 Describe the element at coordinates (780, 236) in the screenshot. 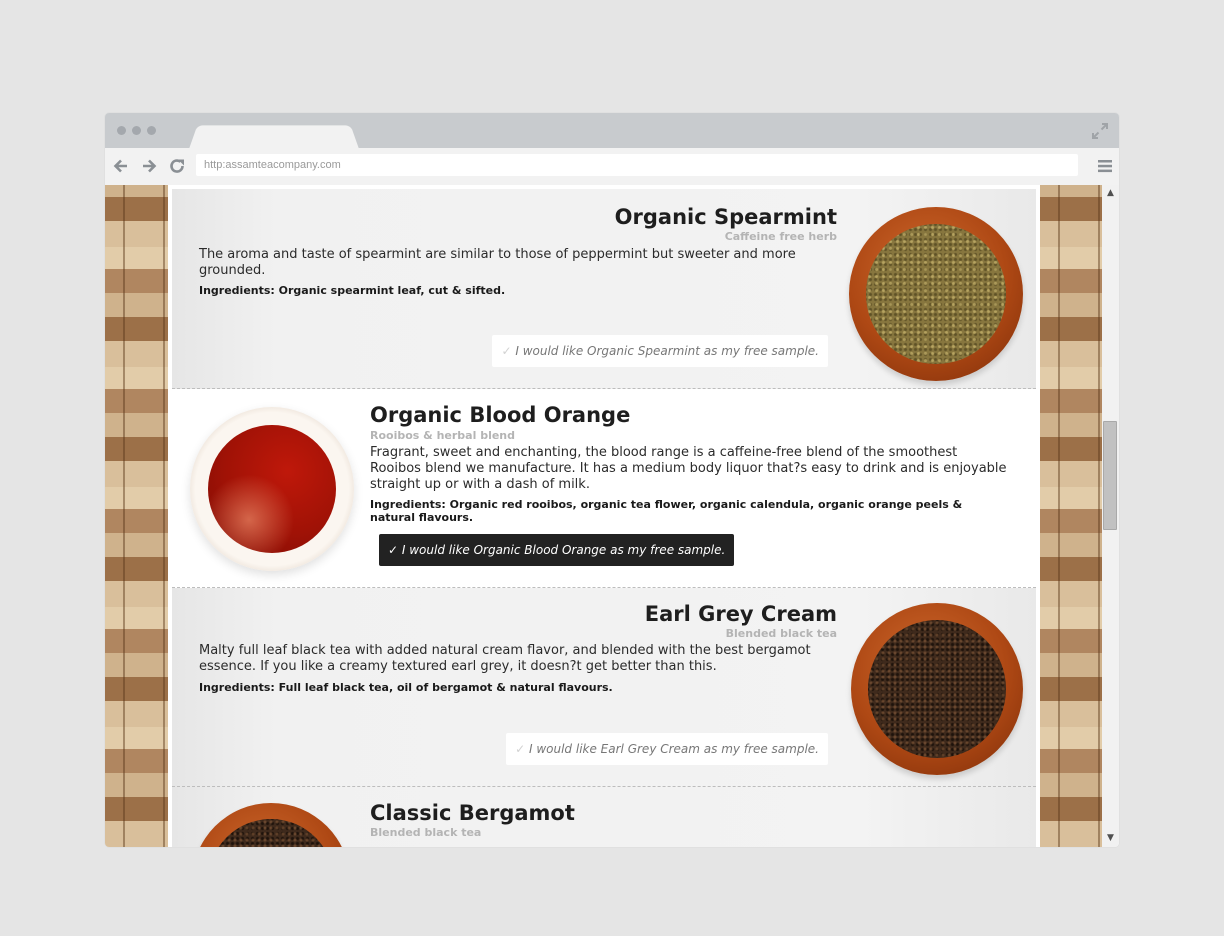

I see `product-category: Caffeine free herb` at that location.